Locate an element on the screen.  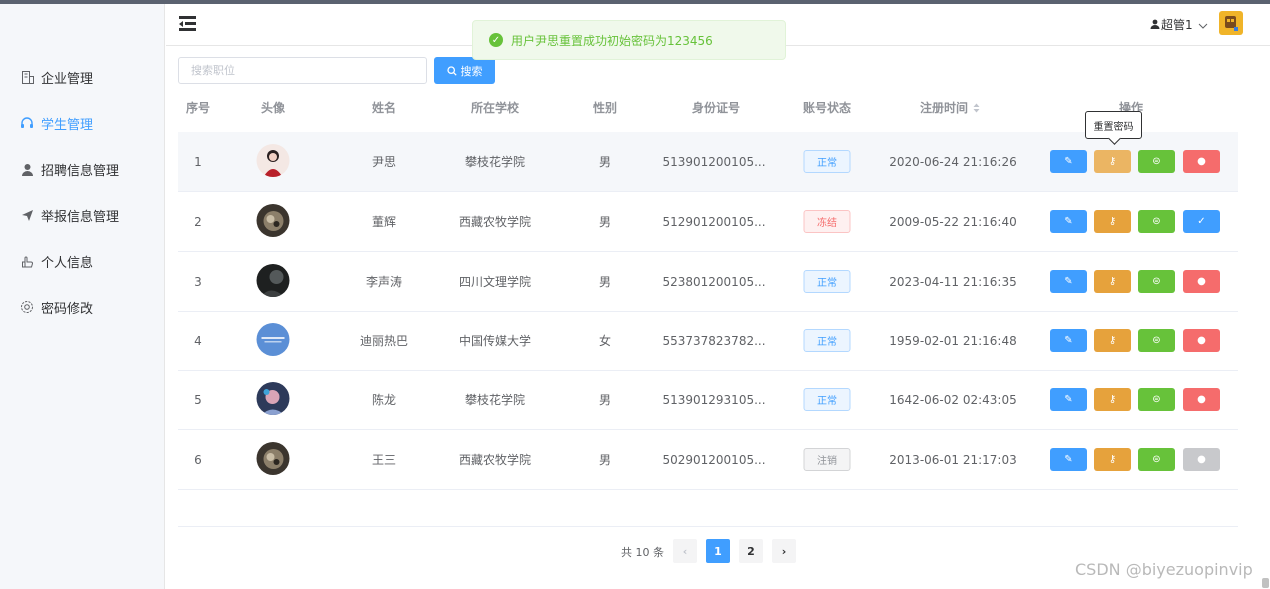
sidebar-item-company: 企业管理 is located at coordinates (56, 77).